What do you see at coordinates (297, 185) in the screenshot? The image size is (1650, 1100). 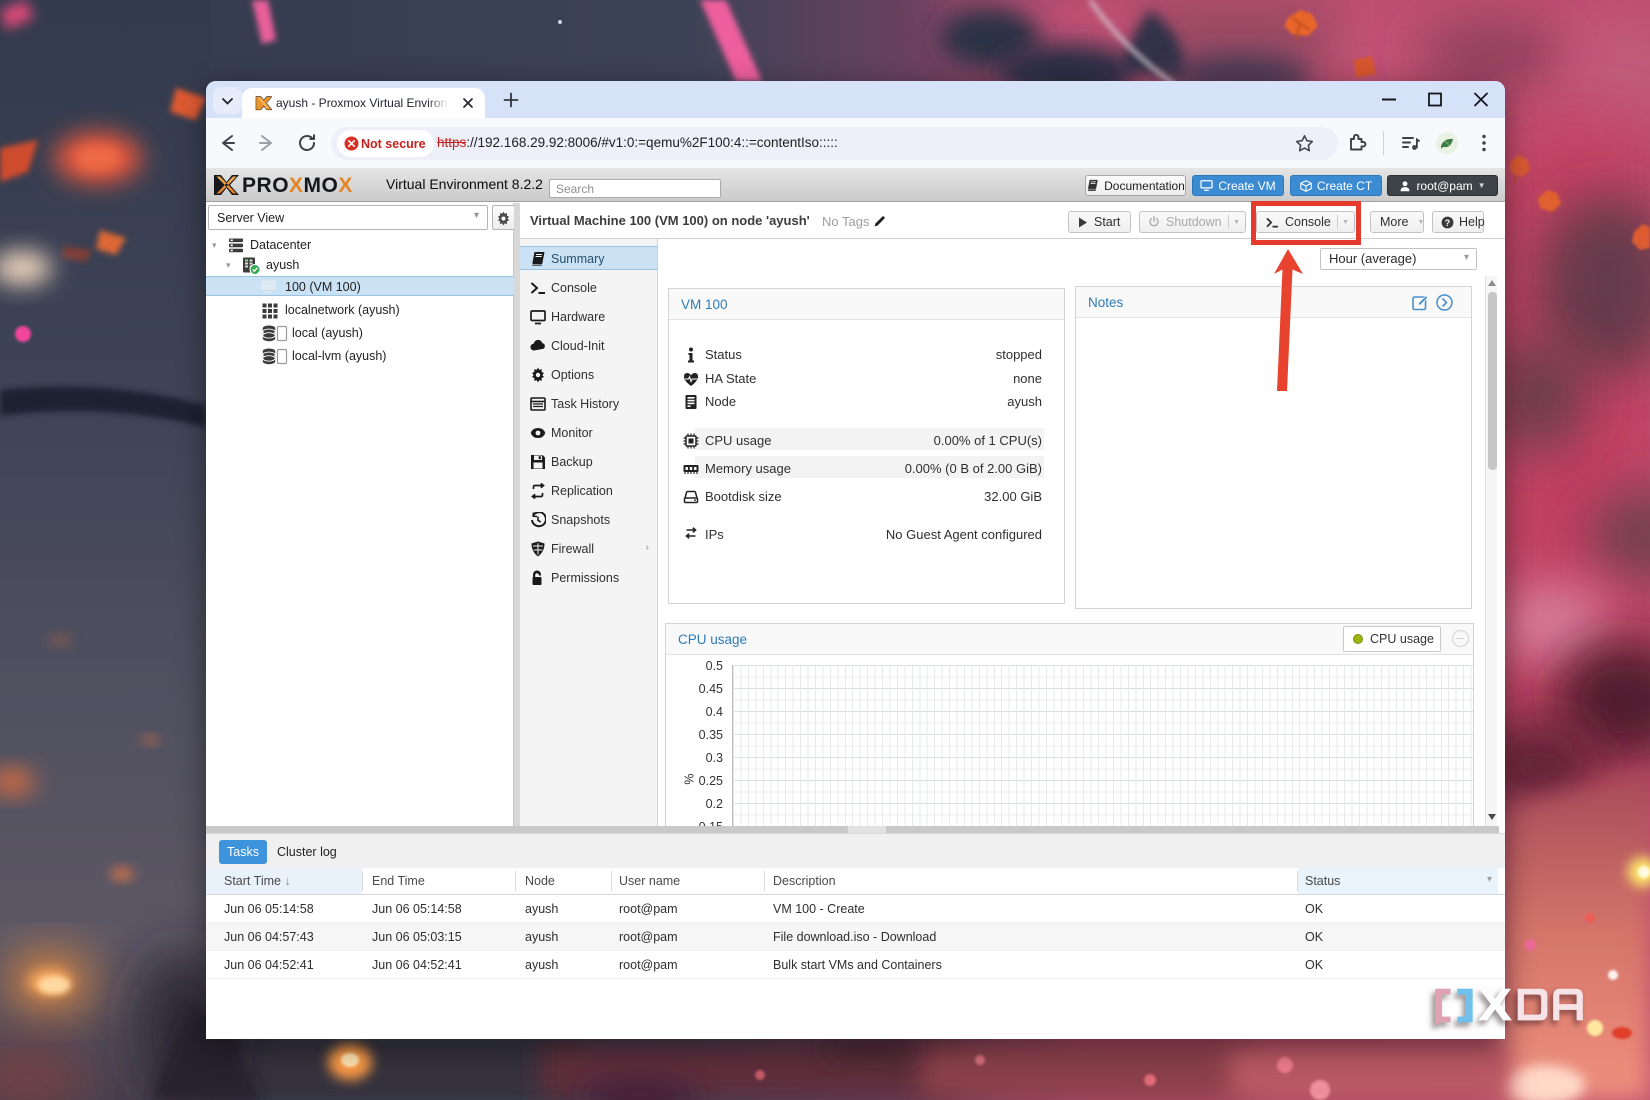 I see `svg-text: PROXMOX` at bounding box center [297, 185].